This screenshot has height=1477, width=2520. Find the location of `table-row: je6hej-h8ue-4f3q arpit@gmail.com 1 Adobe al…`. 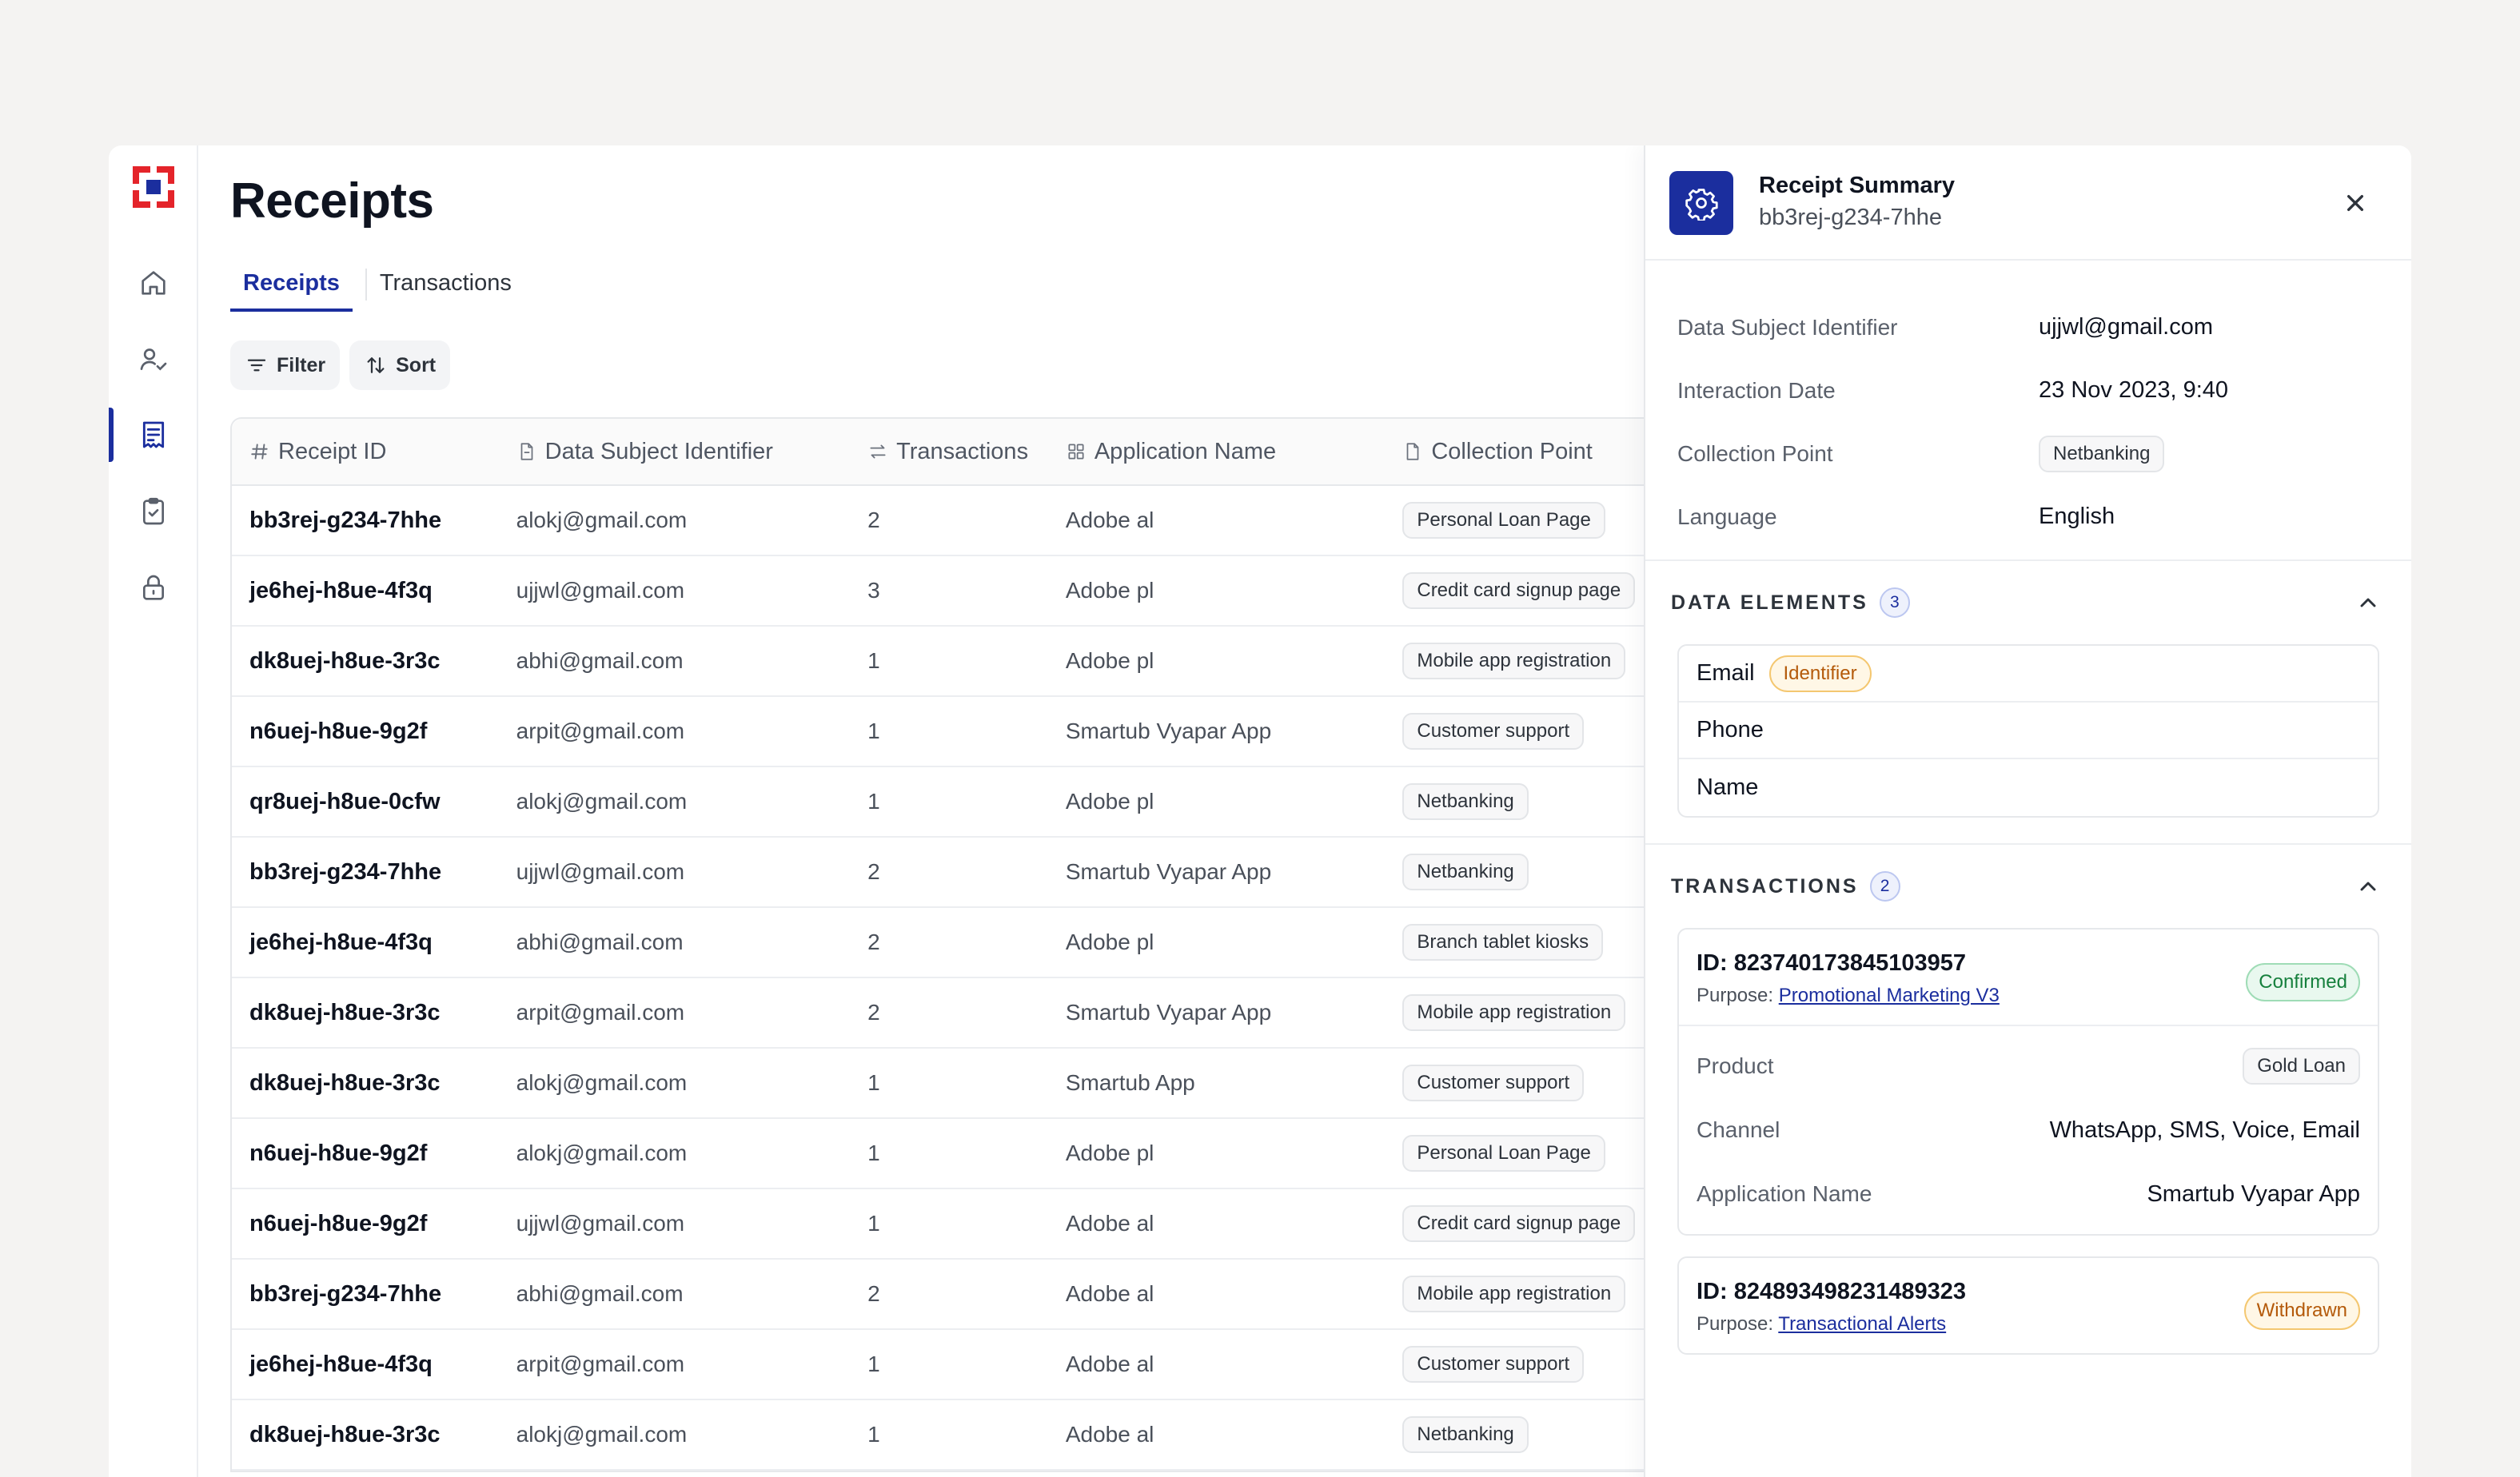

table-row: je6hej-h8ue-4f3q arpit@gmail.com 1 Adobe al… is located at coordinates (942, 1365).